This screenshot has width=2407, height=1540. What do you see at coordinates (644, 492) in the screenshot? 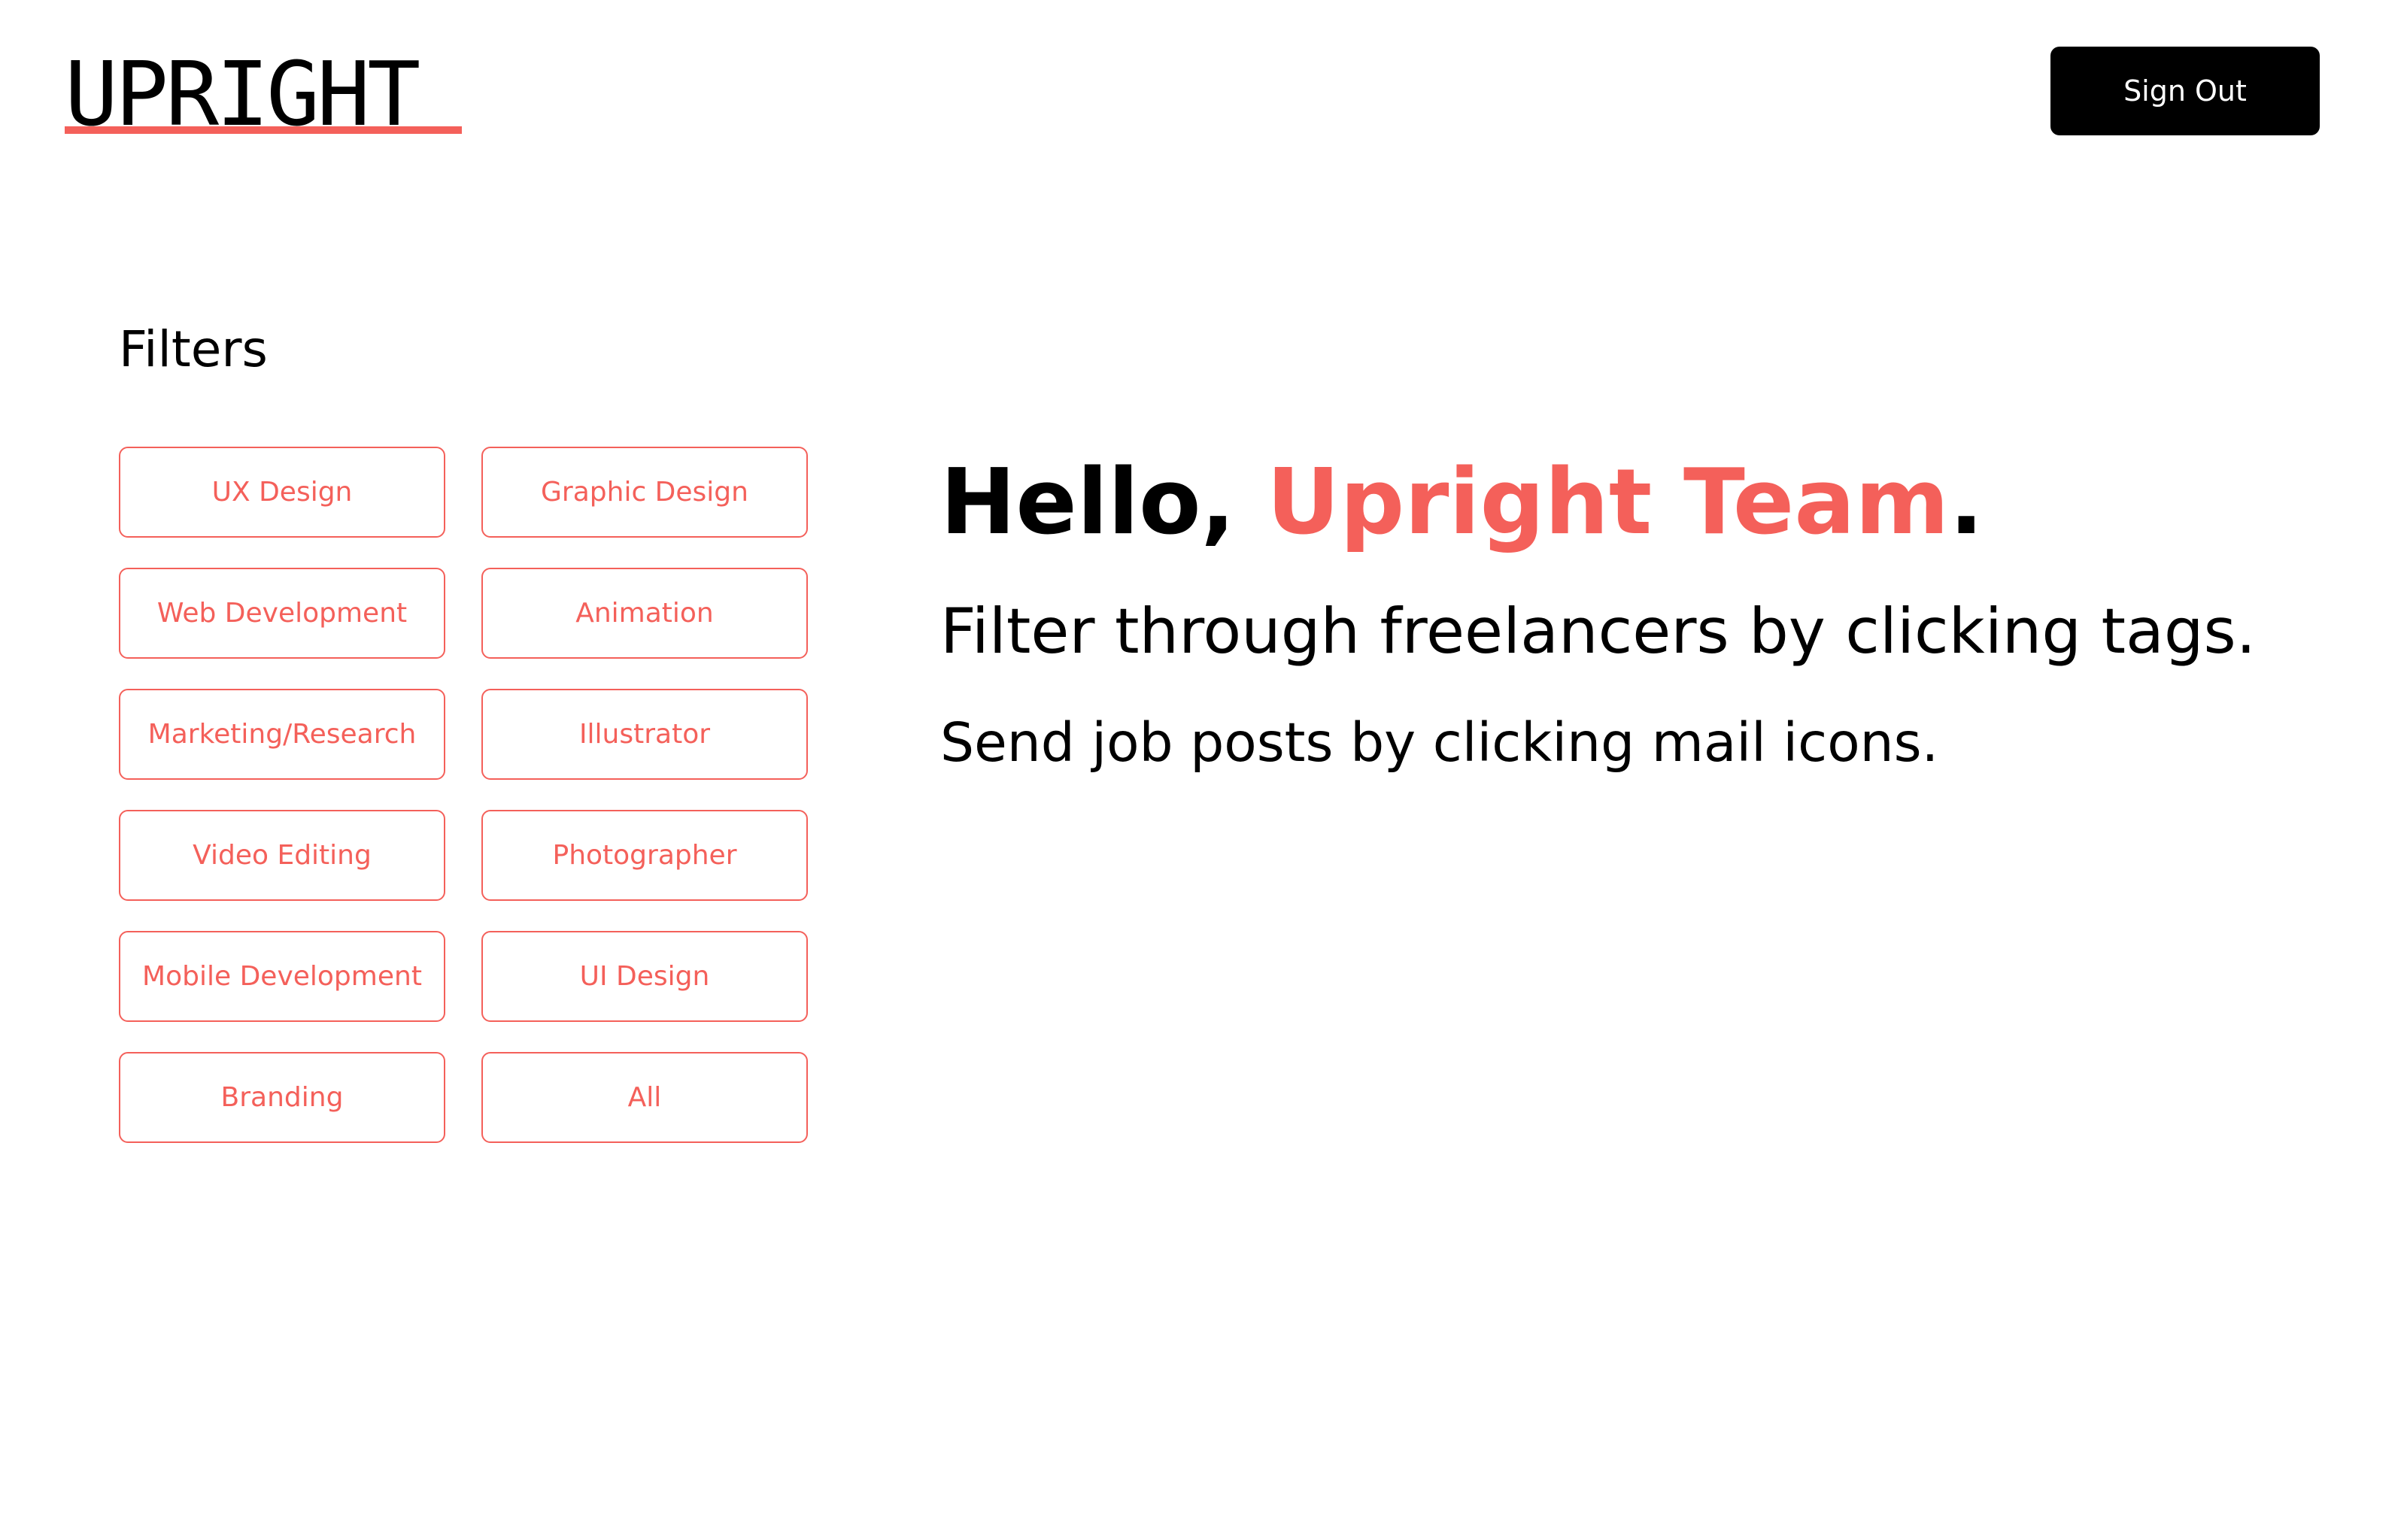
I see `filter-tag-graphic-design: Graphic Design` at bounding box center [644, 492].